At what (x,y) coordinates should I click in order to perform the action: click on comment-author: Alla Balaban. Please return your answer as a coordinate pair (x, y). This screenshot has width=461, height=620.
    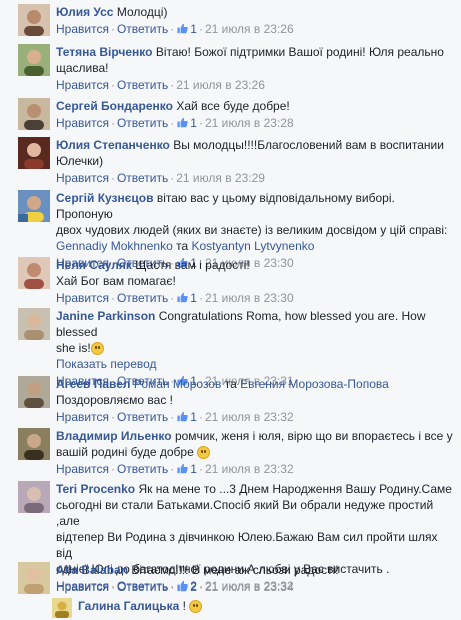
    Looking at the image, I should click on (92, 570).